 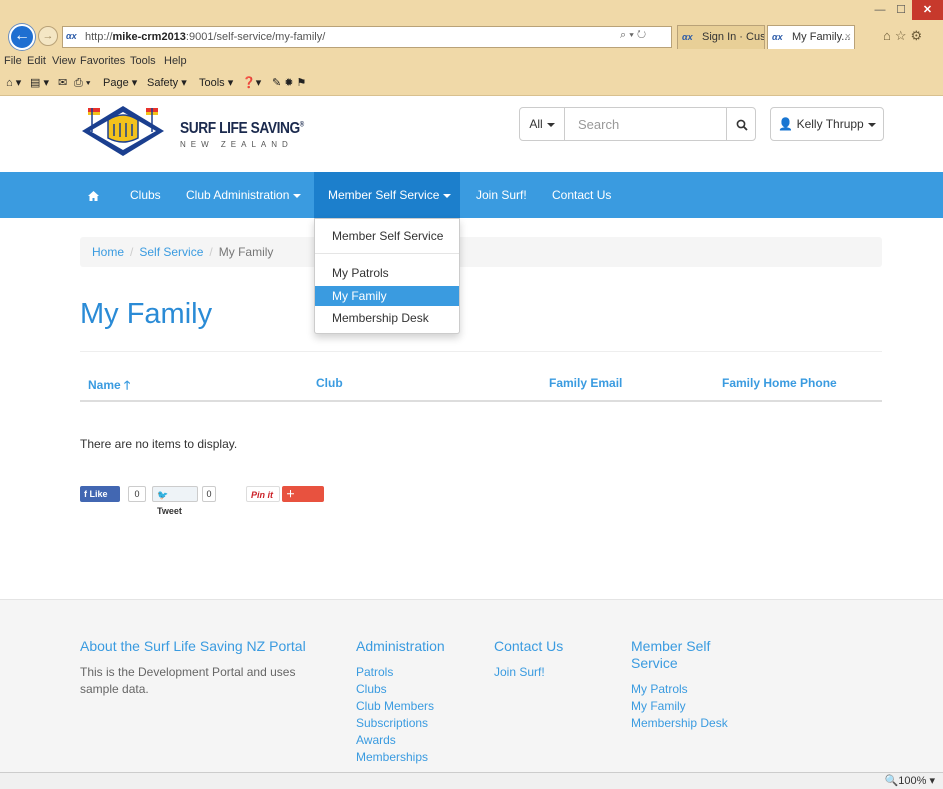 What do you see at coordinates (188, 672) in the screenshot?
I see `footer-about-text-1: This is the Development Portal and uses` at bounding box center [188, 672].